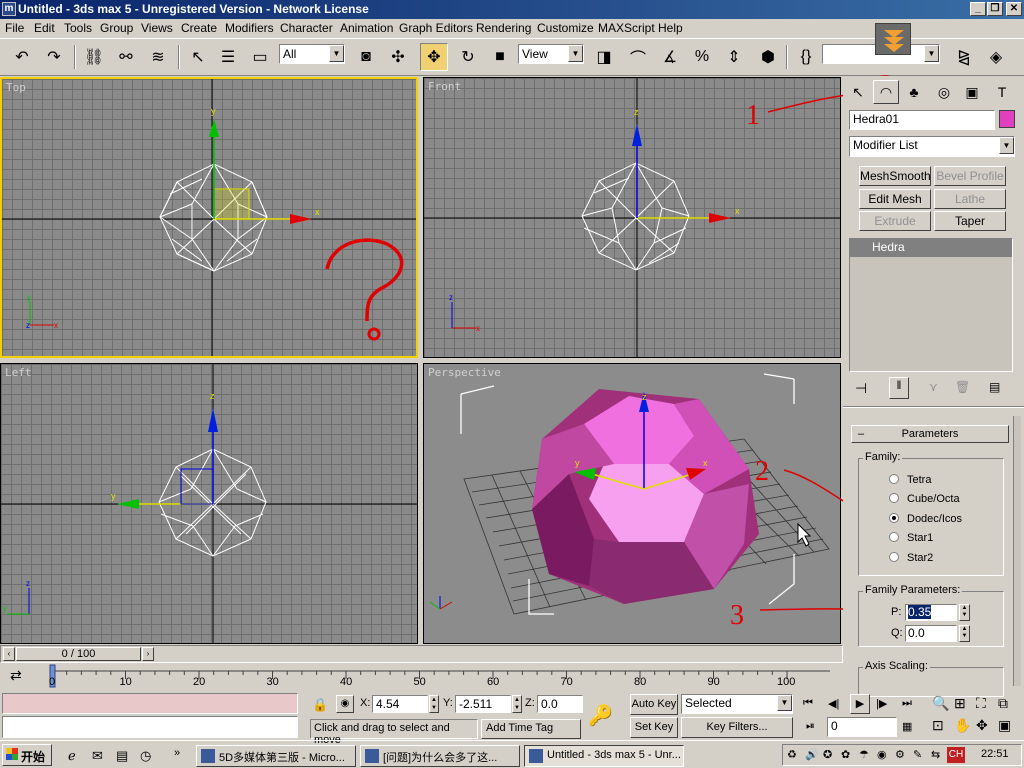 Image resolution: width=1024 pixels, height=768 pixels. What do you see at coordinates (881, 703) in the screenshot?
I see `next-frame-icon: |▶` at bounding box center [881, 703].